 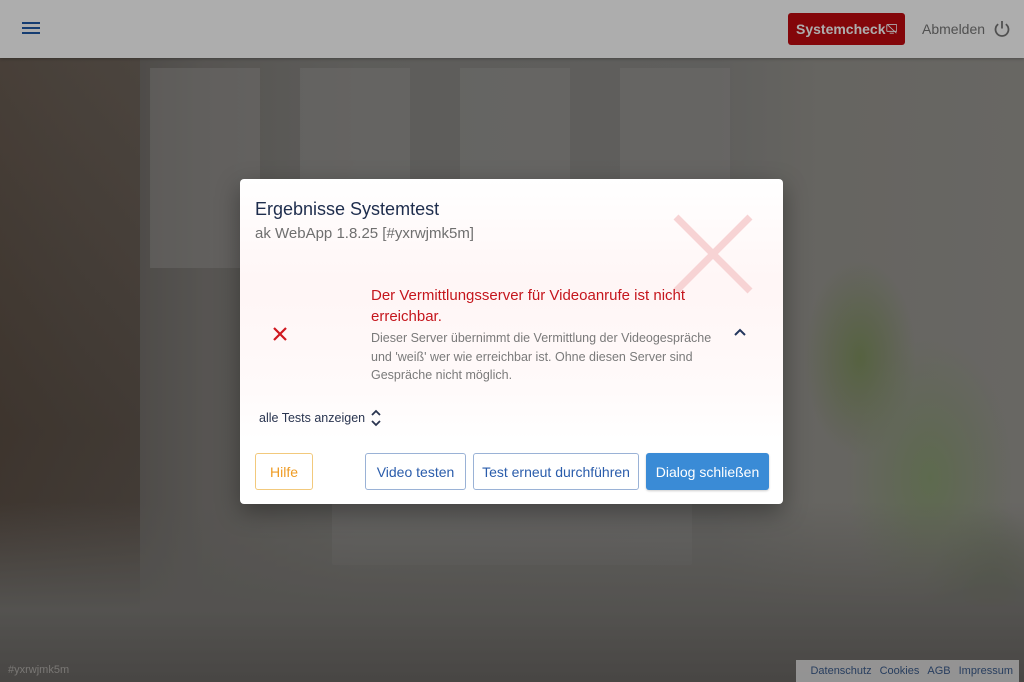 What do you see at coordinates (556, 471) in the screenshot?
I see `retest-button: Test erneut durchführen` at bounding box center [556, 471].